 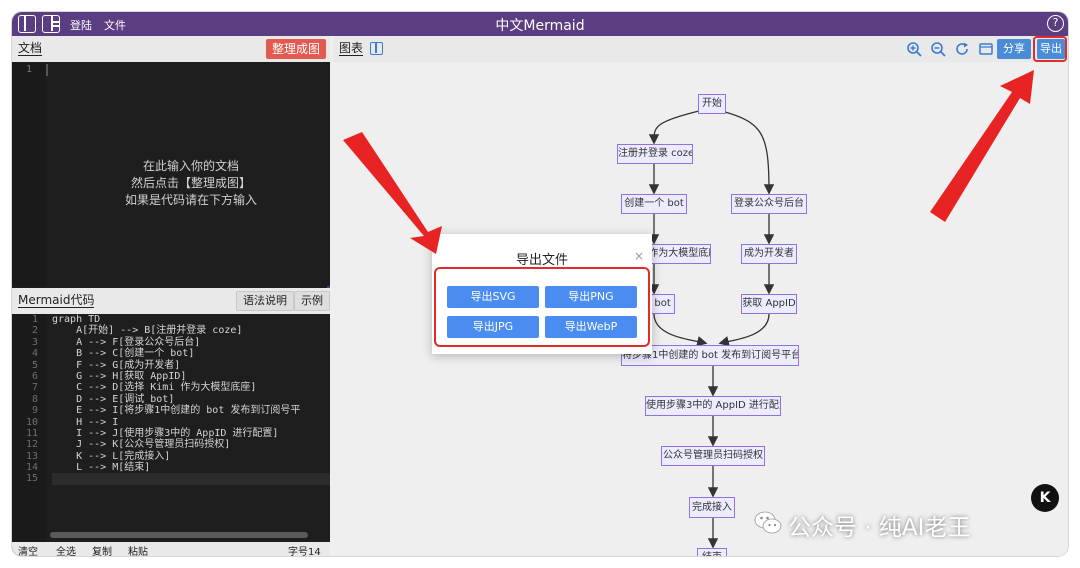 What do you see at coordinates (34, 388) in the screenshot?
I see `code-line-number: 7` at bounding box center [34, 388].